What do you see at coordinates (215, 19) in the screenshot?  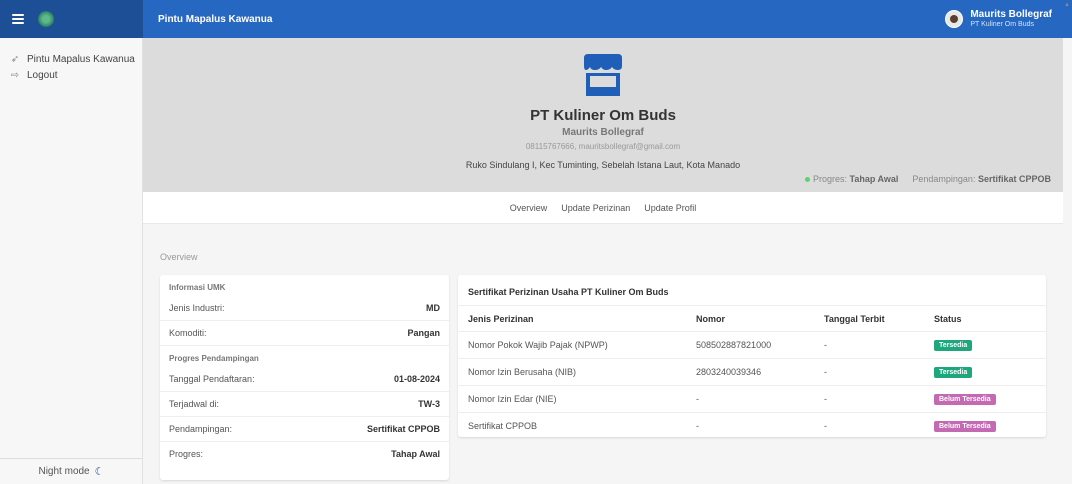 I see `app-title: Pintu Mapalus Kawanua` at bounding box center [215, 19].